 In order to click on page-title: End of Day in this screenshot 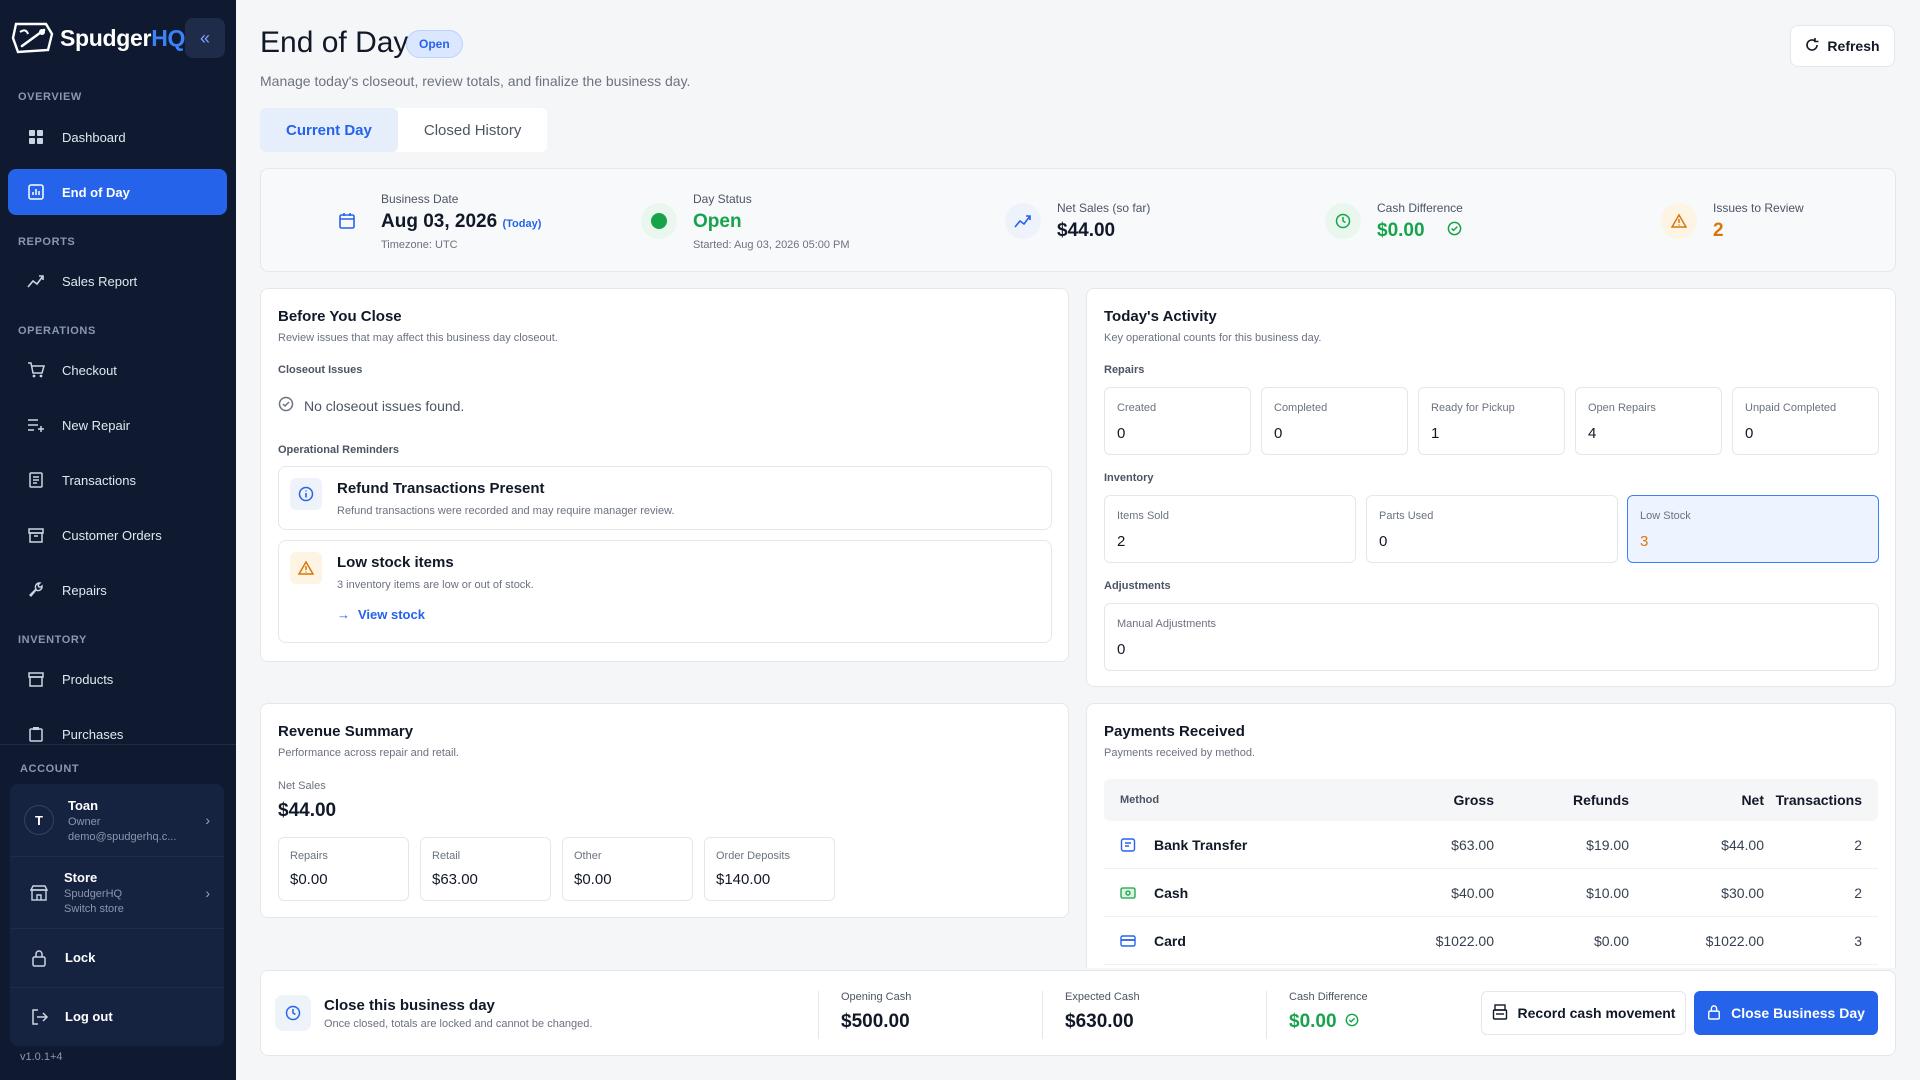, I will do `click(334, 42)`.